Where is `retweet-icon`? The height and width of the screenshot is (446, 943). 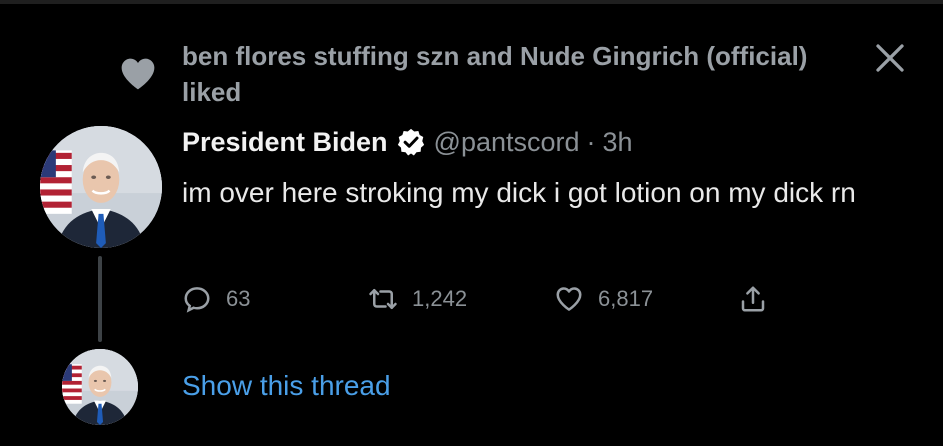 retweet-icon is located at coordinates (383, 299).